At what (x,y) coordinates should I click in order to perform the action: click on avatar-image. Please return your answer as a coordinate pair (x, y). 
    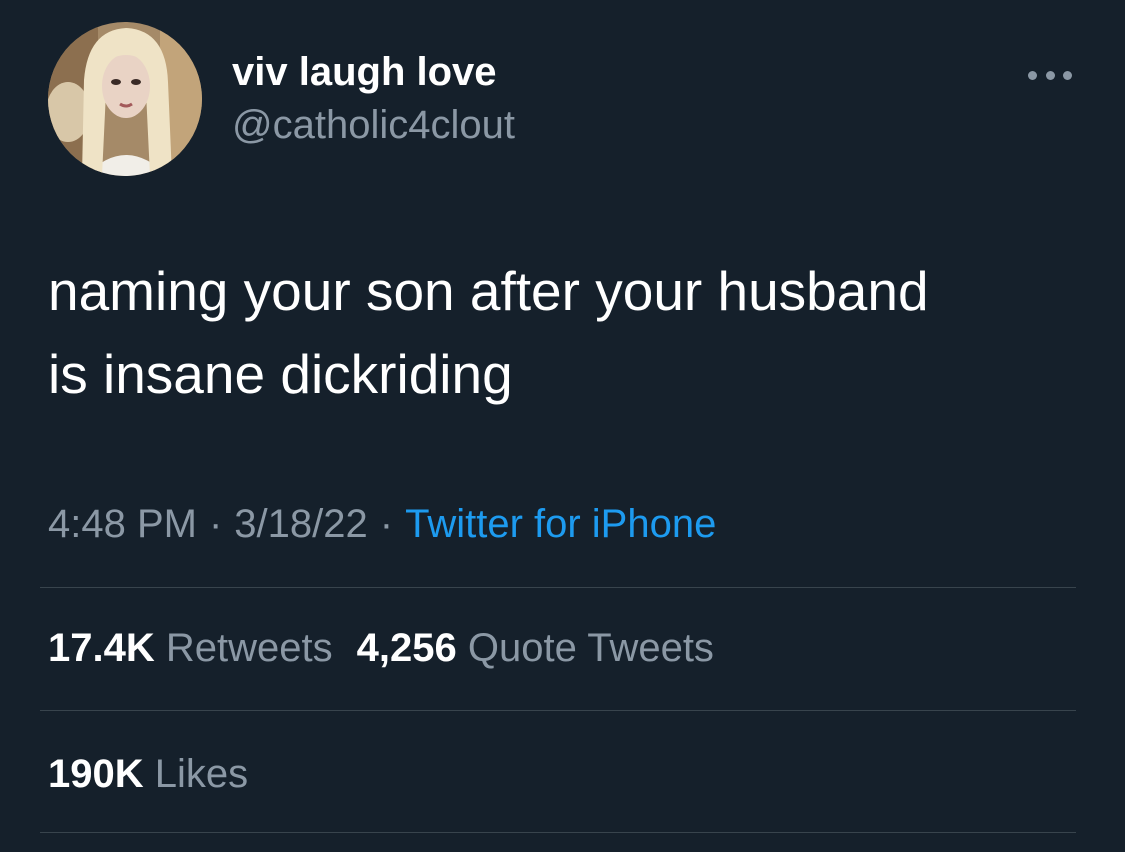
    Looking at the image, I should click on (125, 99).